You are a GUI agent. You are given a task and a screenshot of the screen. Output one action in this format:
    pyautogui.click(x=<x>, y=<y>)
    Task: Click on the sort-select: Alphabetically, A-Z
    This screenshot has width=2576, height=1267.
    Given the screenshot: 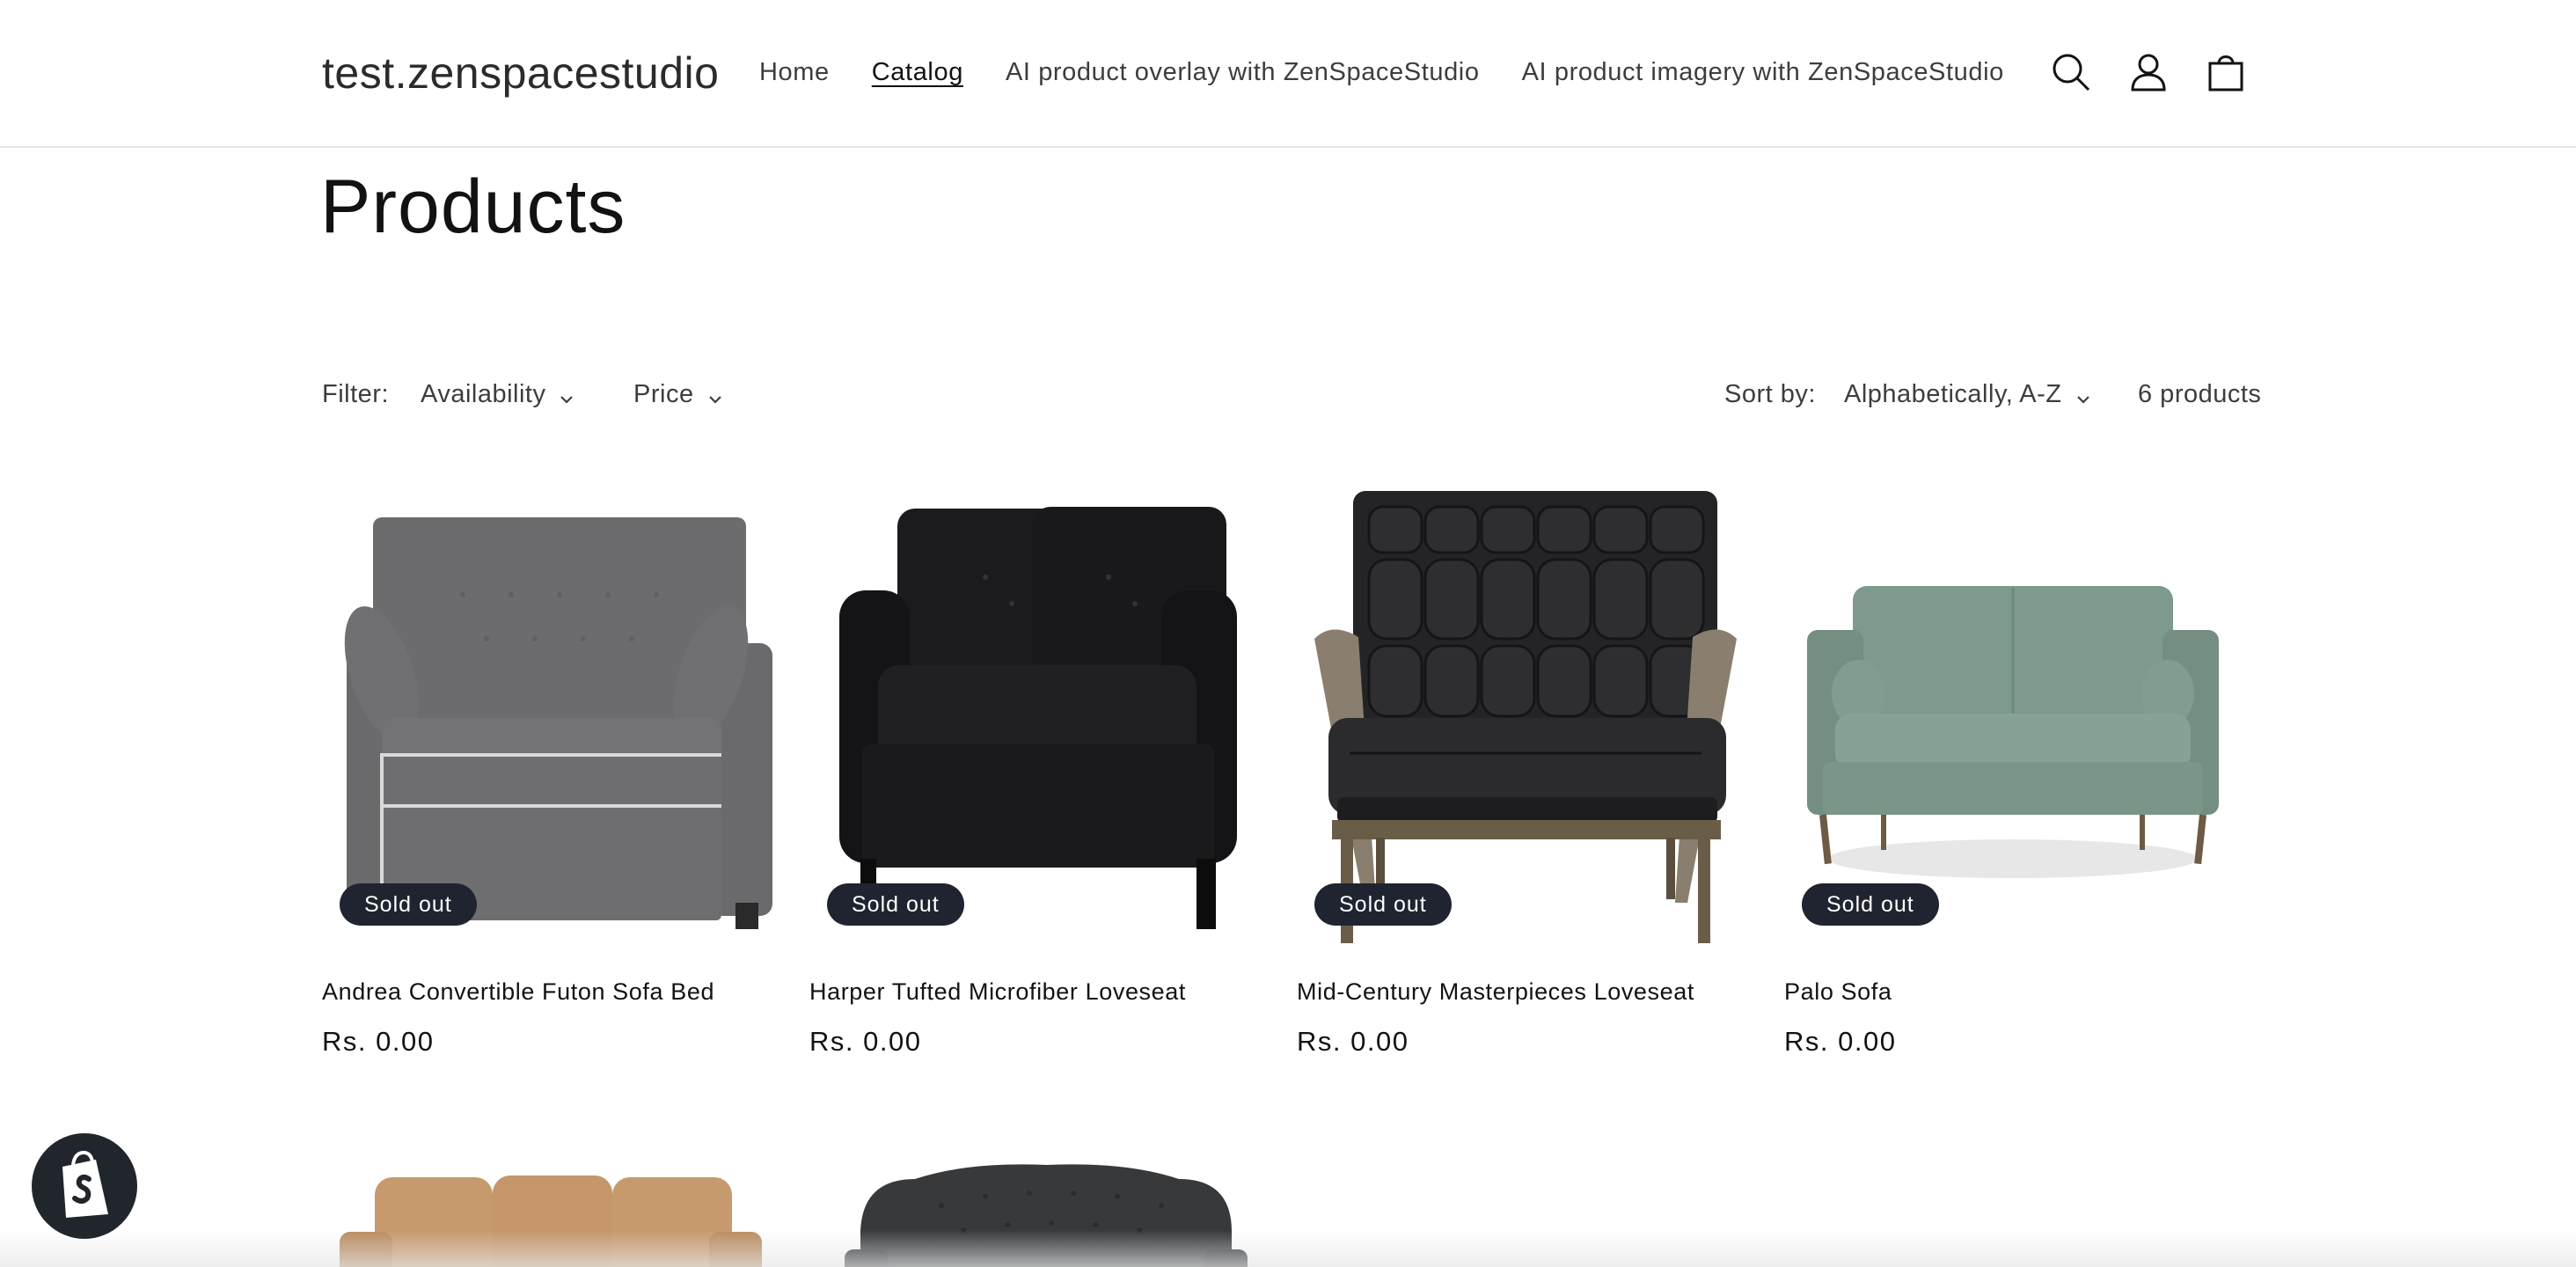 What is the action you would take?
    pyautogui.click(x=1968, y=394)
    